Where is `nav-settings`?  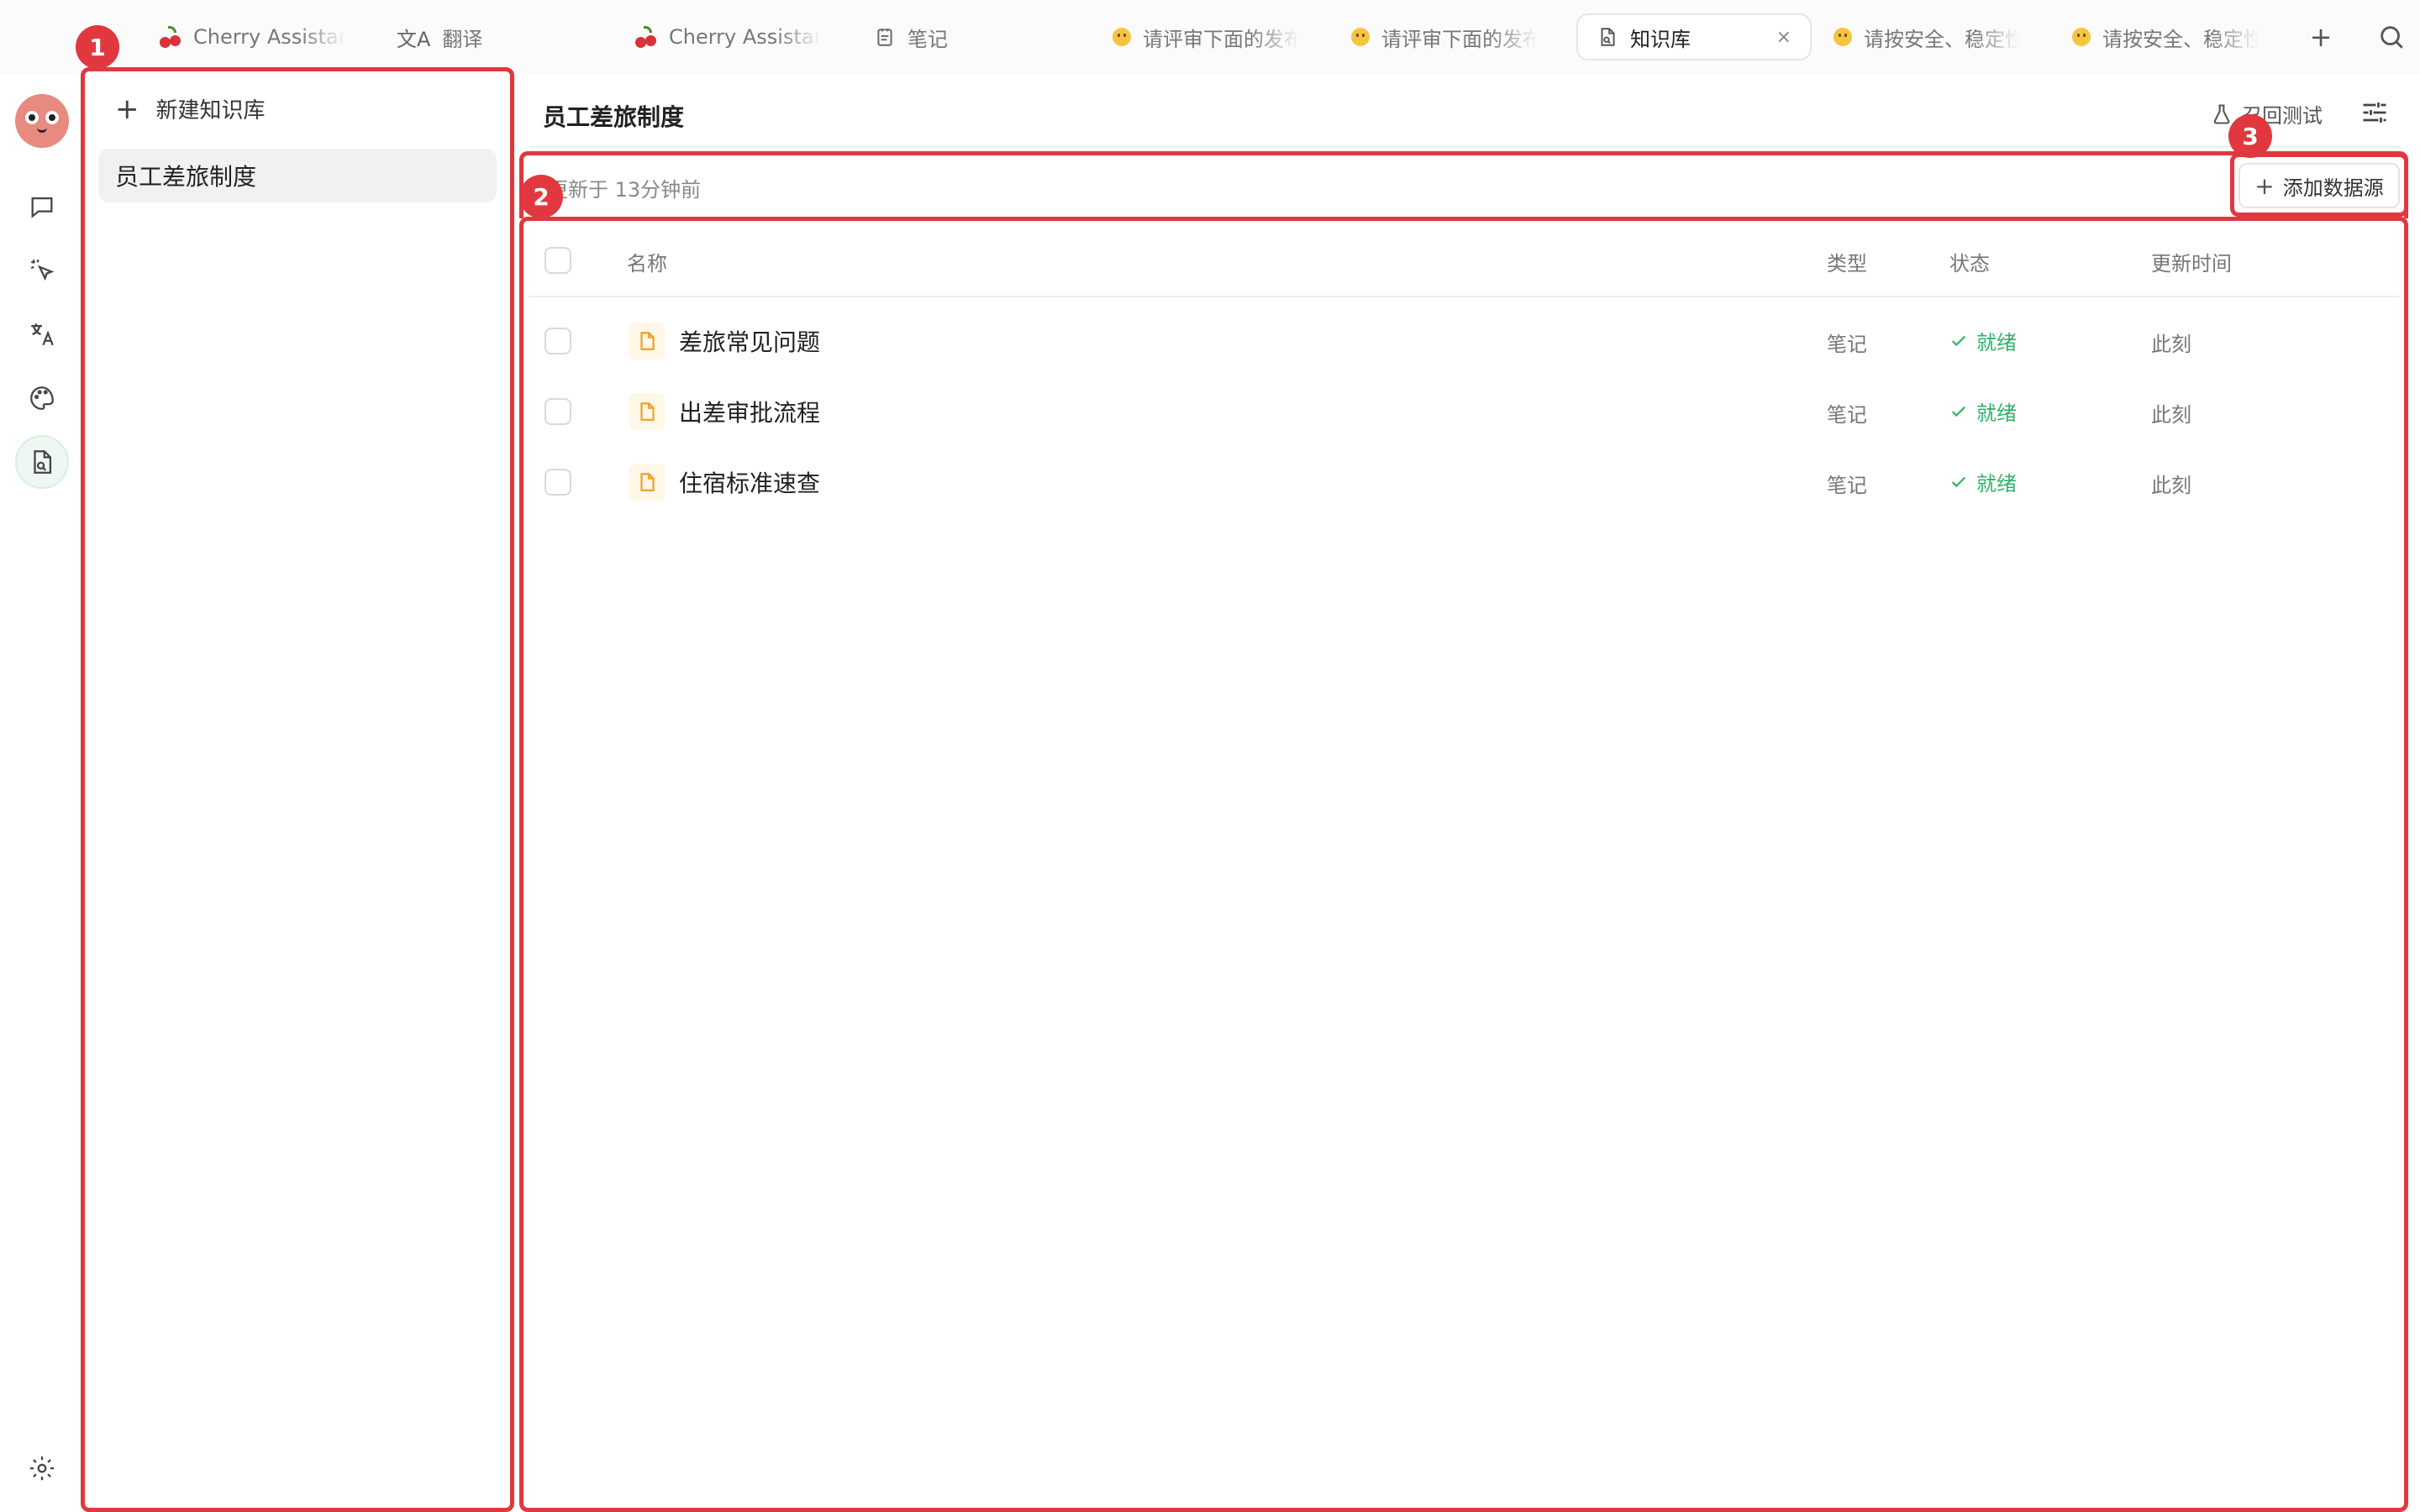
nav-settings is located at coordinates (42, 1468).